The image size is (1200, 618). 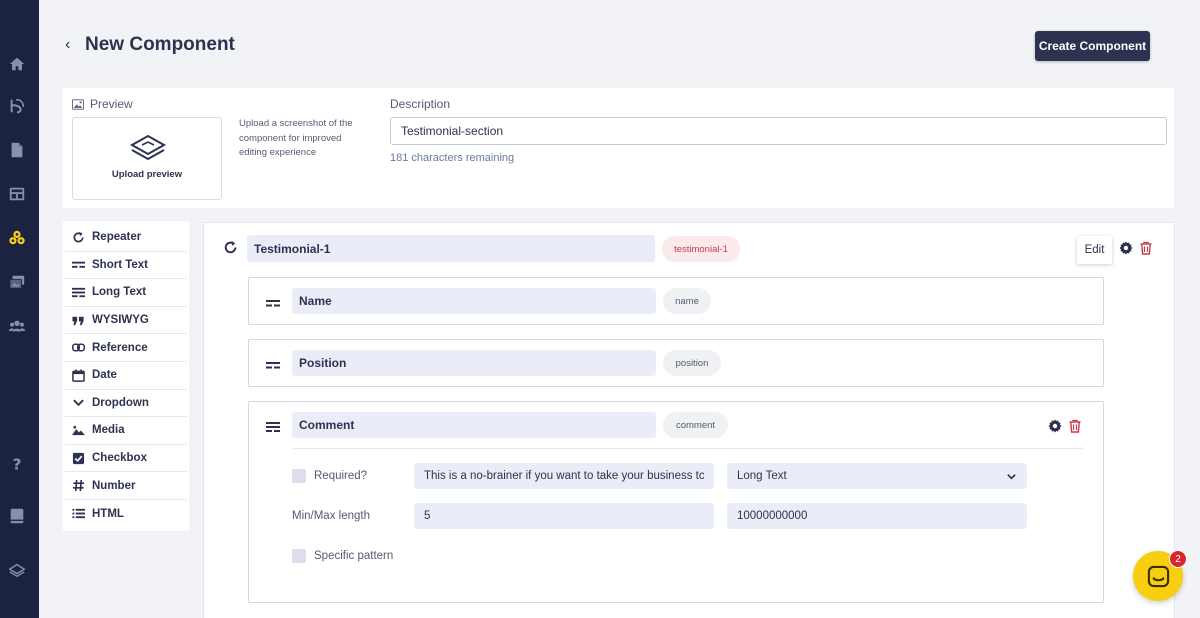 I want to click on field-slug-badge: name, so click(x=687, y=301).